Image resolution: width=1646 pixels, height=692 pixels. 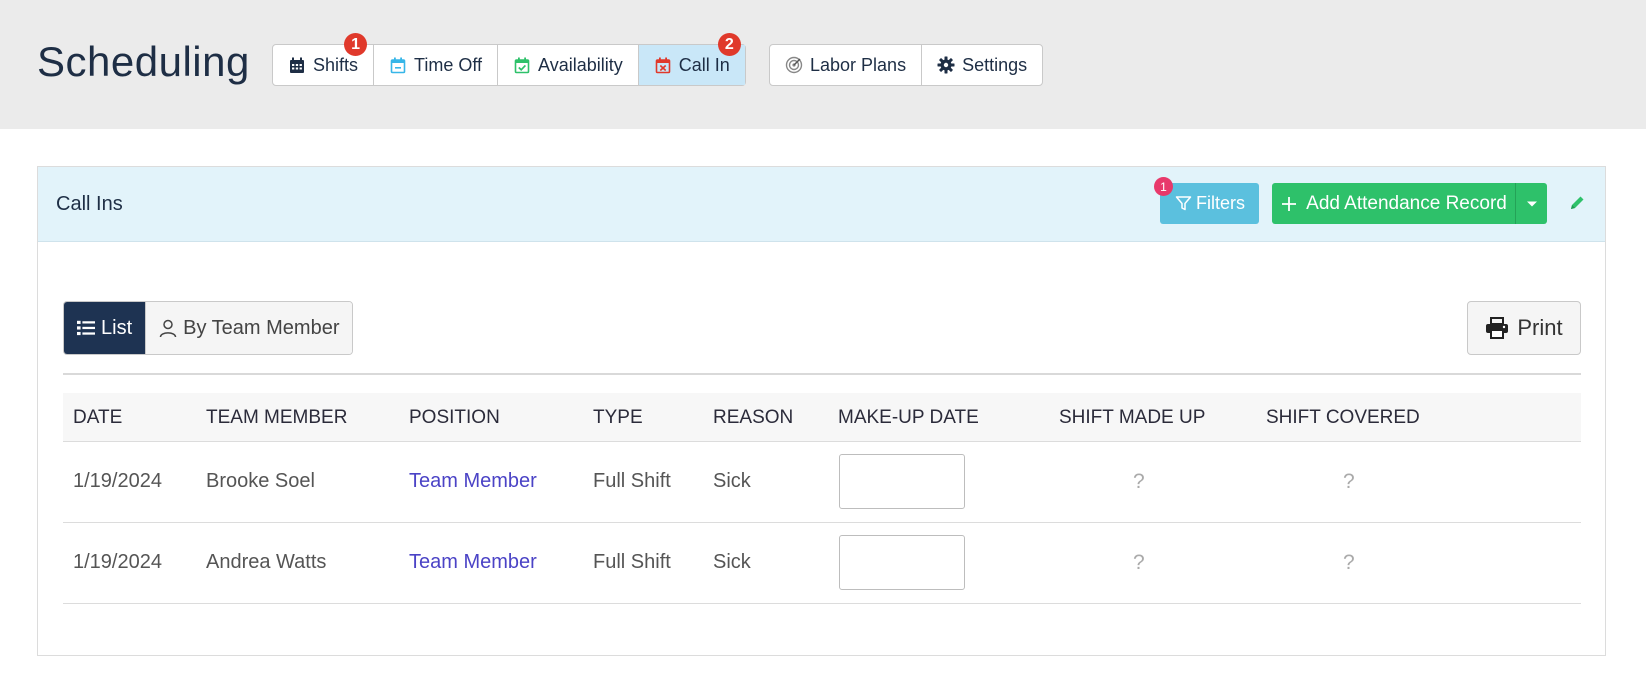 I want to click on caret-down-icon, so click(x=1532, y=204).